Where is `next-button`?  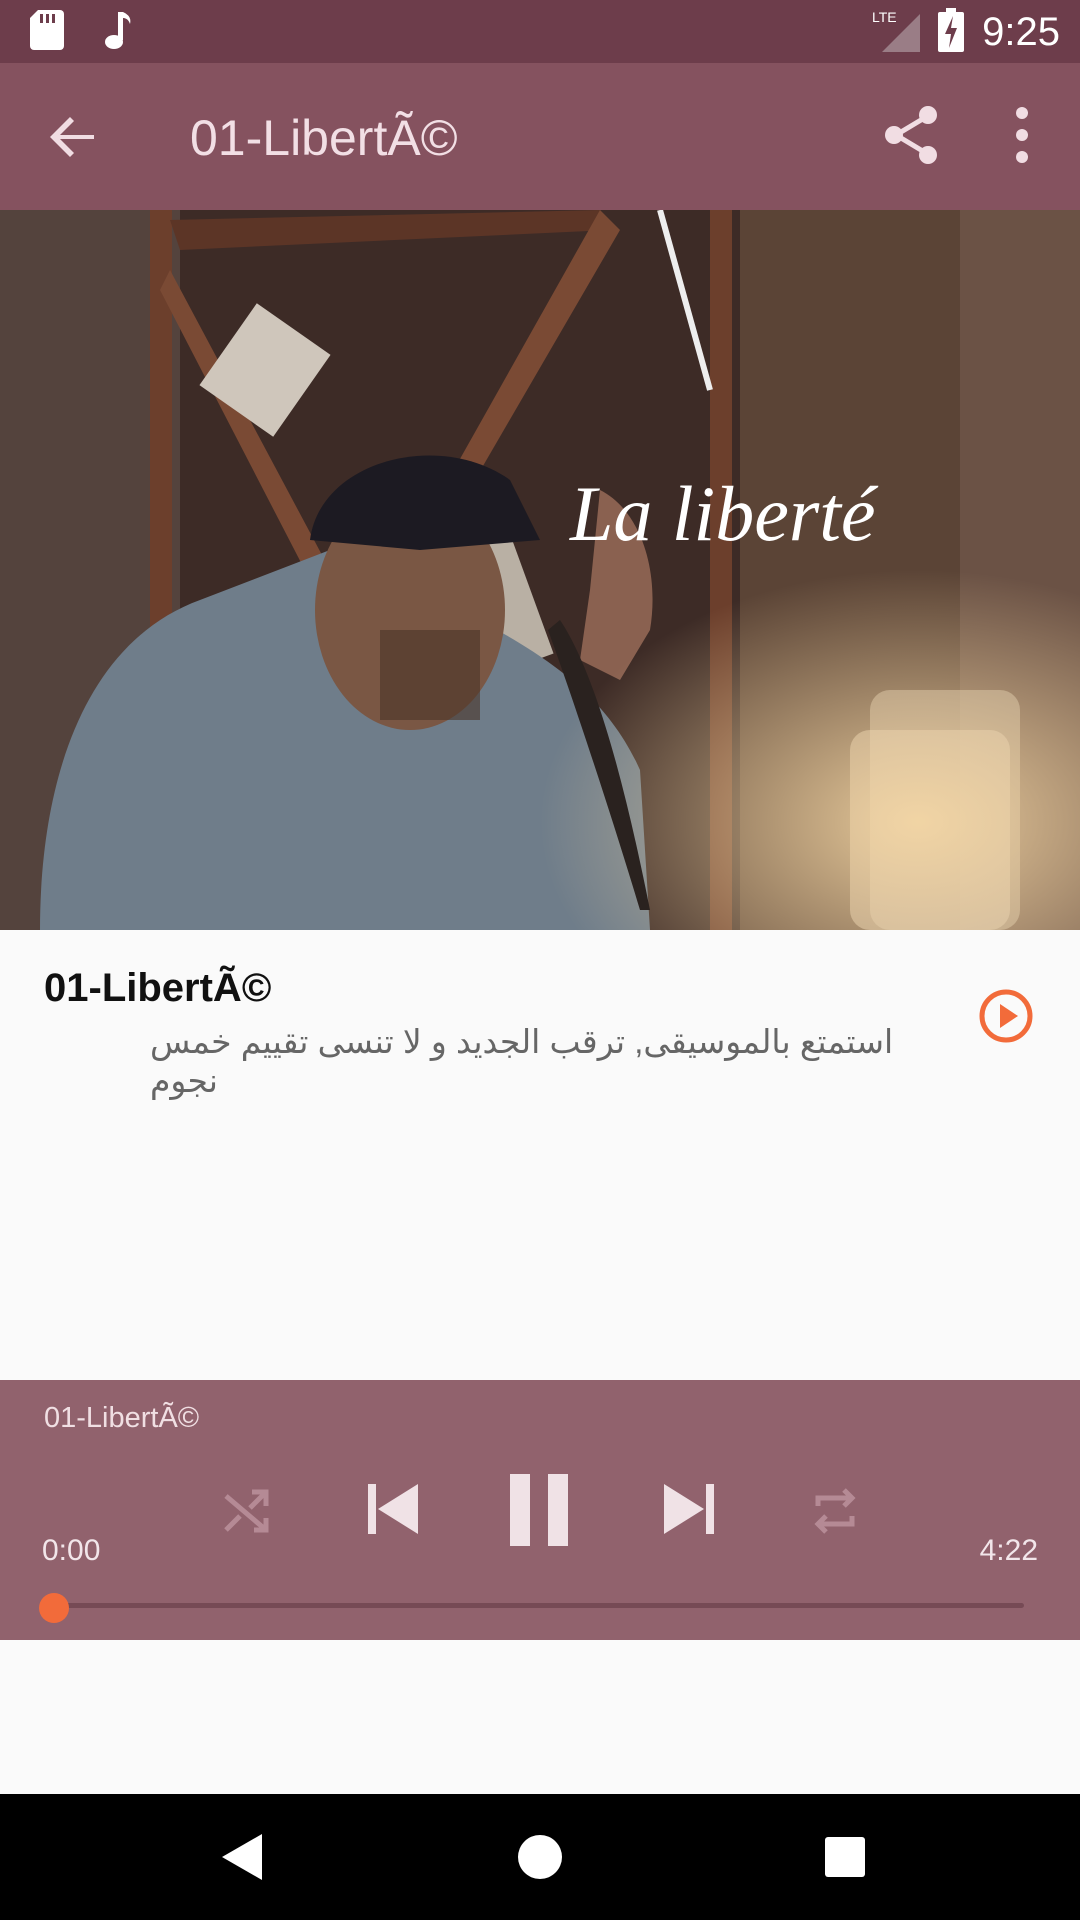
next-button is located at coordinates (689, 1511).